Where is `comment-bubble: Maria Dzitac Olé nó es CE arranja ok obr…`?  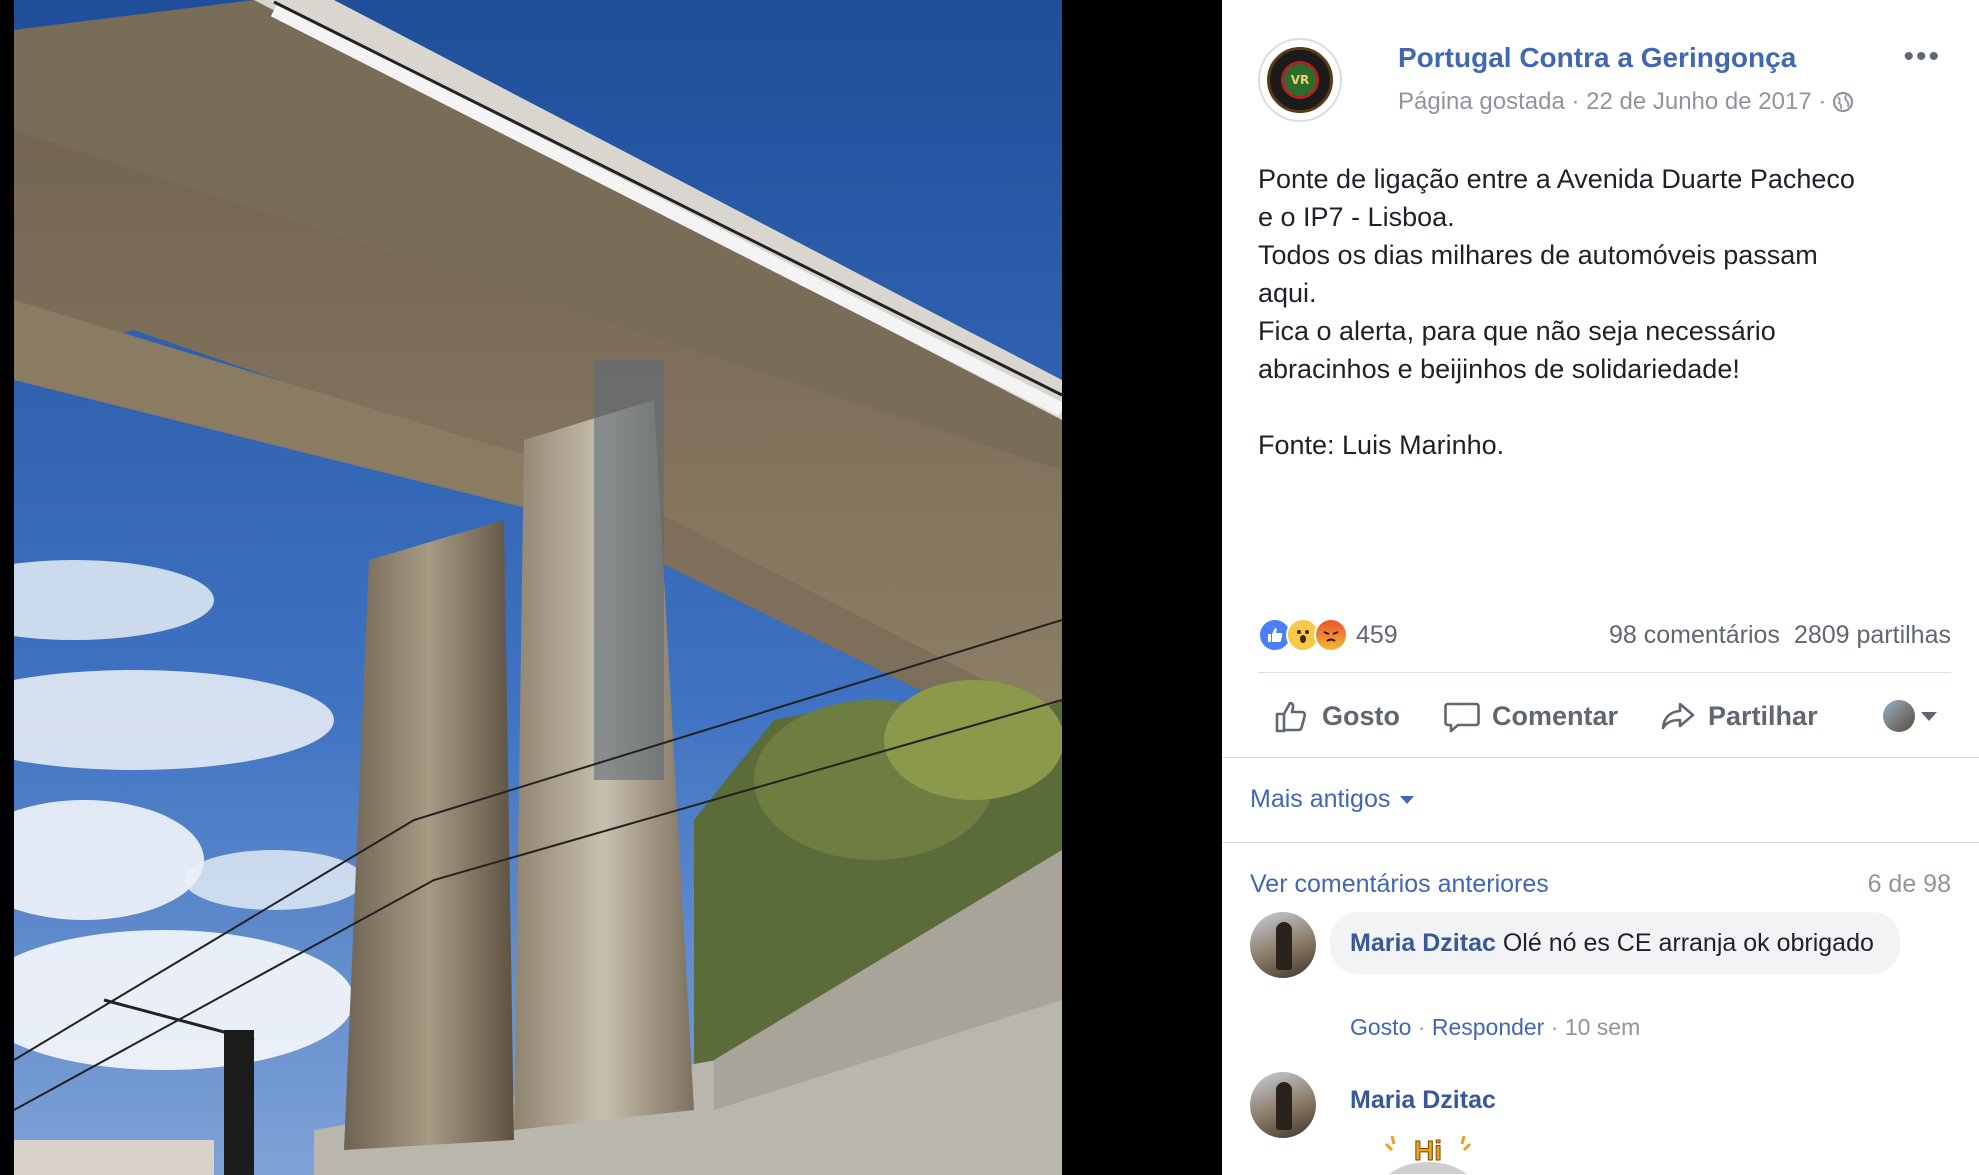 comment-bubble: Maria Dzitac Olé nó es CE arranja ok obr… is located at coordinates (1615, 943).